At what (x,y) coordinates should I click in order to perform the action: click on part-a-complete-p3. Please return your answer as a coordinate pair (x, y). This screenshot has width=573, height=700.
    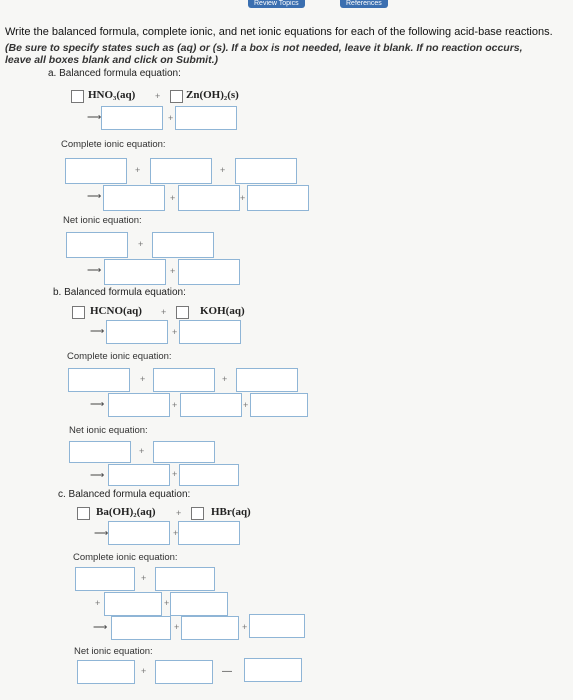
    Looking at the image, I should click on (278, 198).